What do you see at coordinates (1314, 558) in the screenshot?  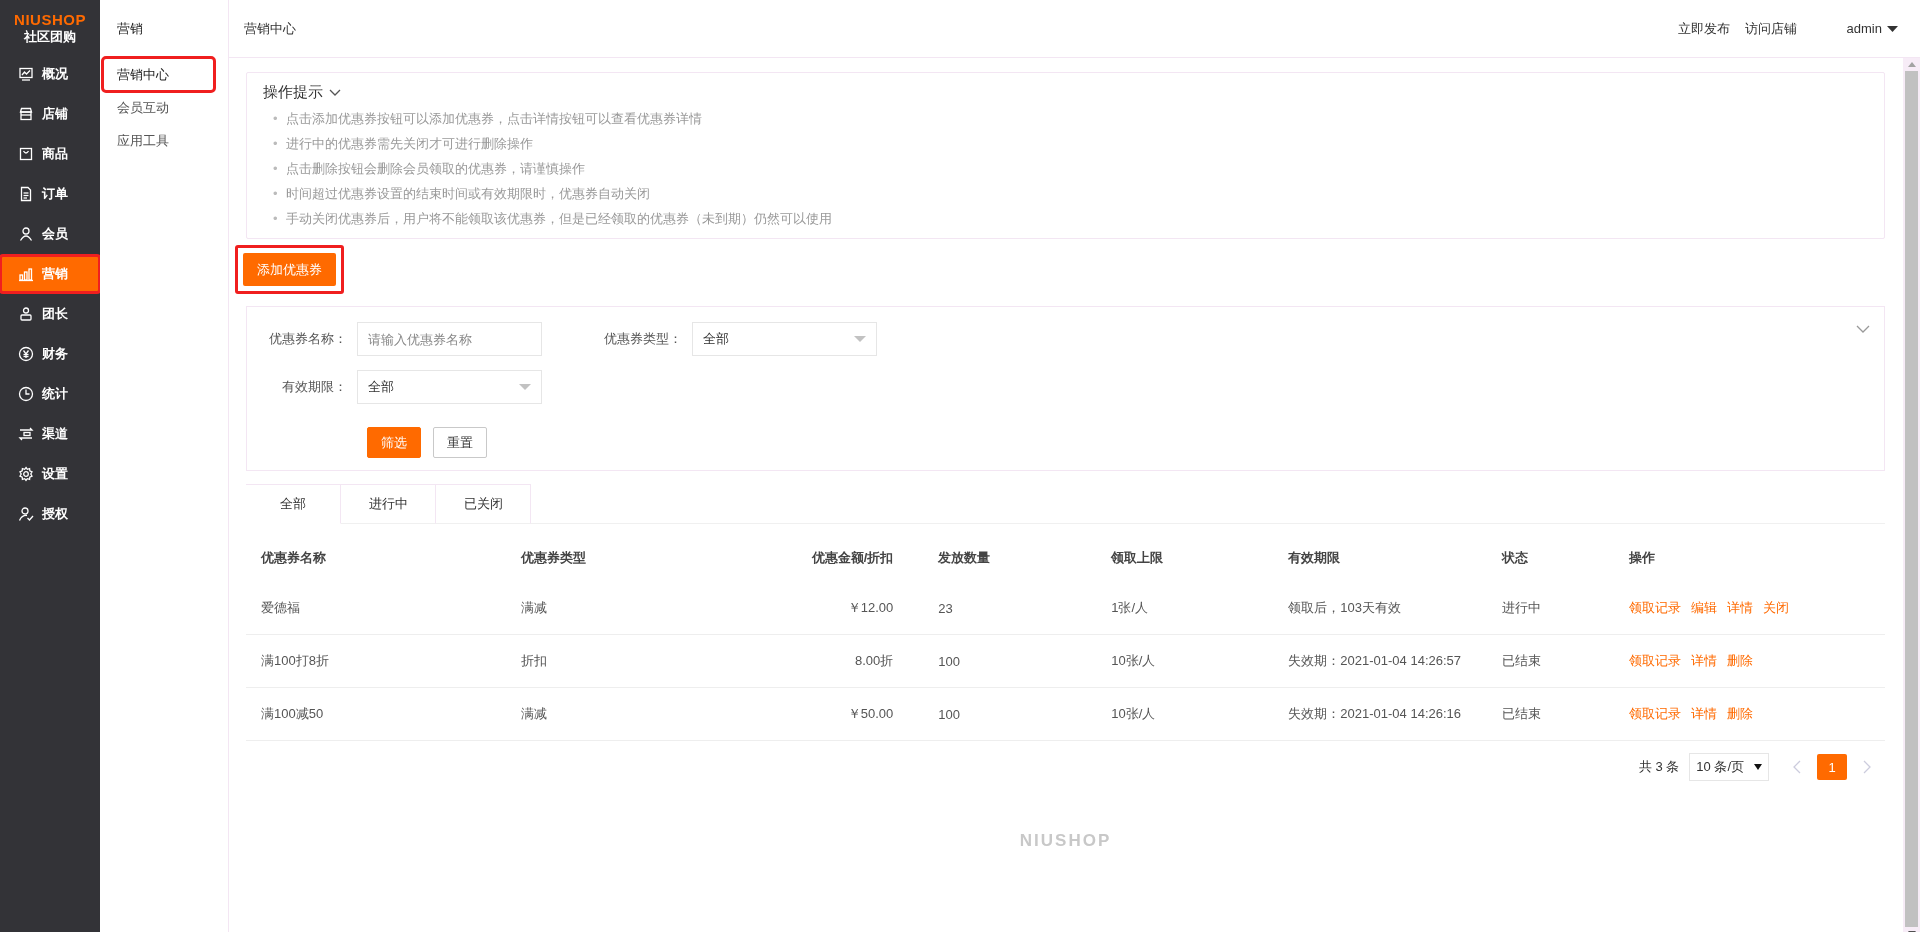 I see `column-header: 有效期限` at bounding box center [1314, 558].